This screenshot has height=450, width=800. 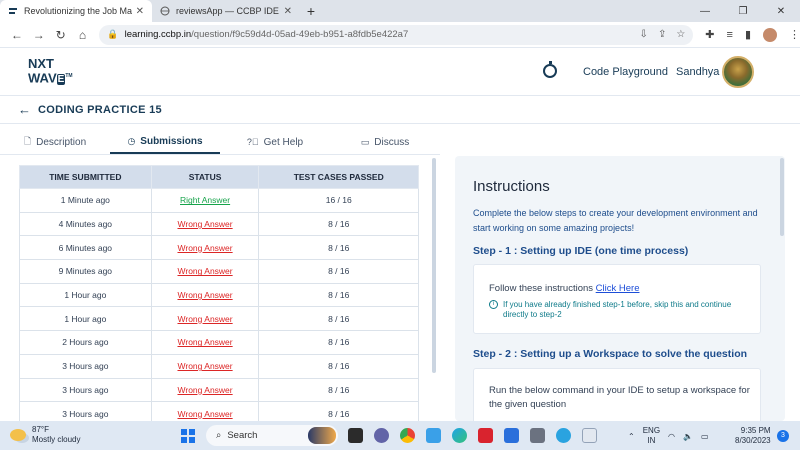 I want to click on taskbar-search: ⌕ Search, so click(x=272, y=435).